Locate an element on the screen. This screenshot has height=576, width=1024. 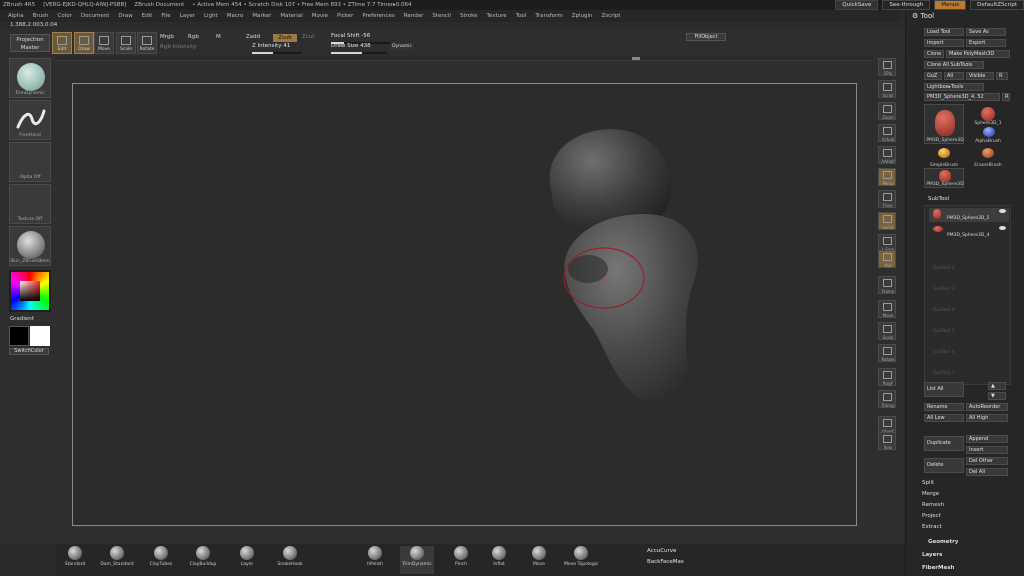
dynamic-button: Dynamic is located at coordinates (402, 46).